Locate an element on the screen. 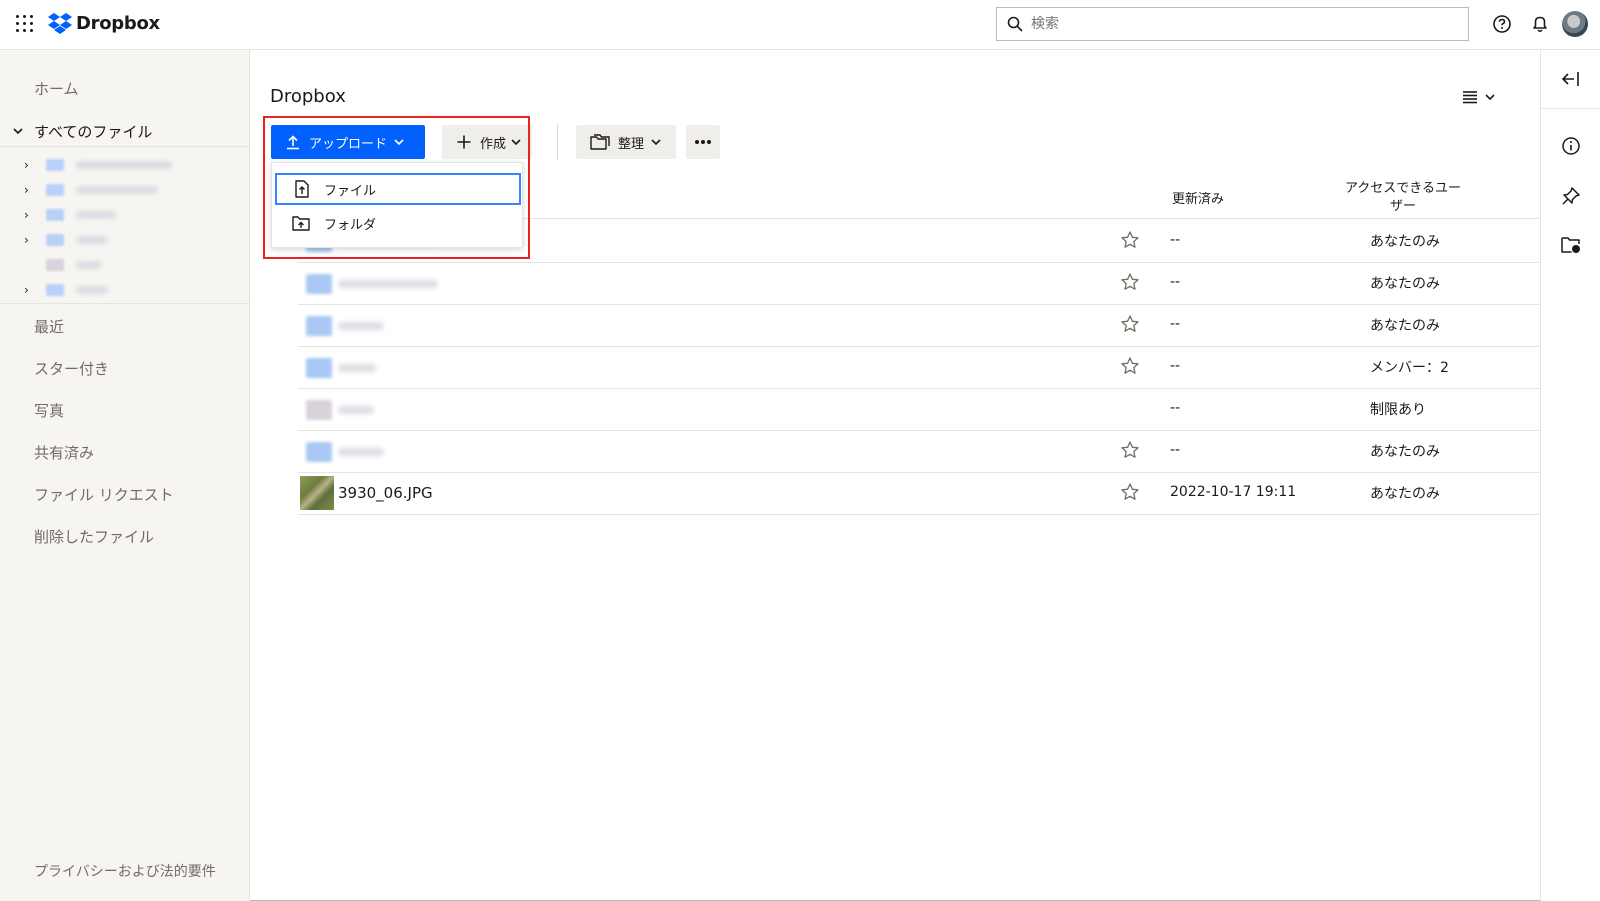 Image resolution: width=1600 pixels, height=901 pixels. upload-menu: ファイル フォルダ is located at coordinates (397, 205).